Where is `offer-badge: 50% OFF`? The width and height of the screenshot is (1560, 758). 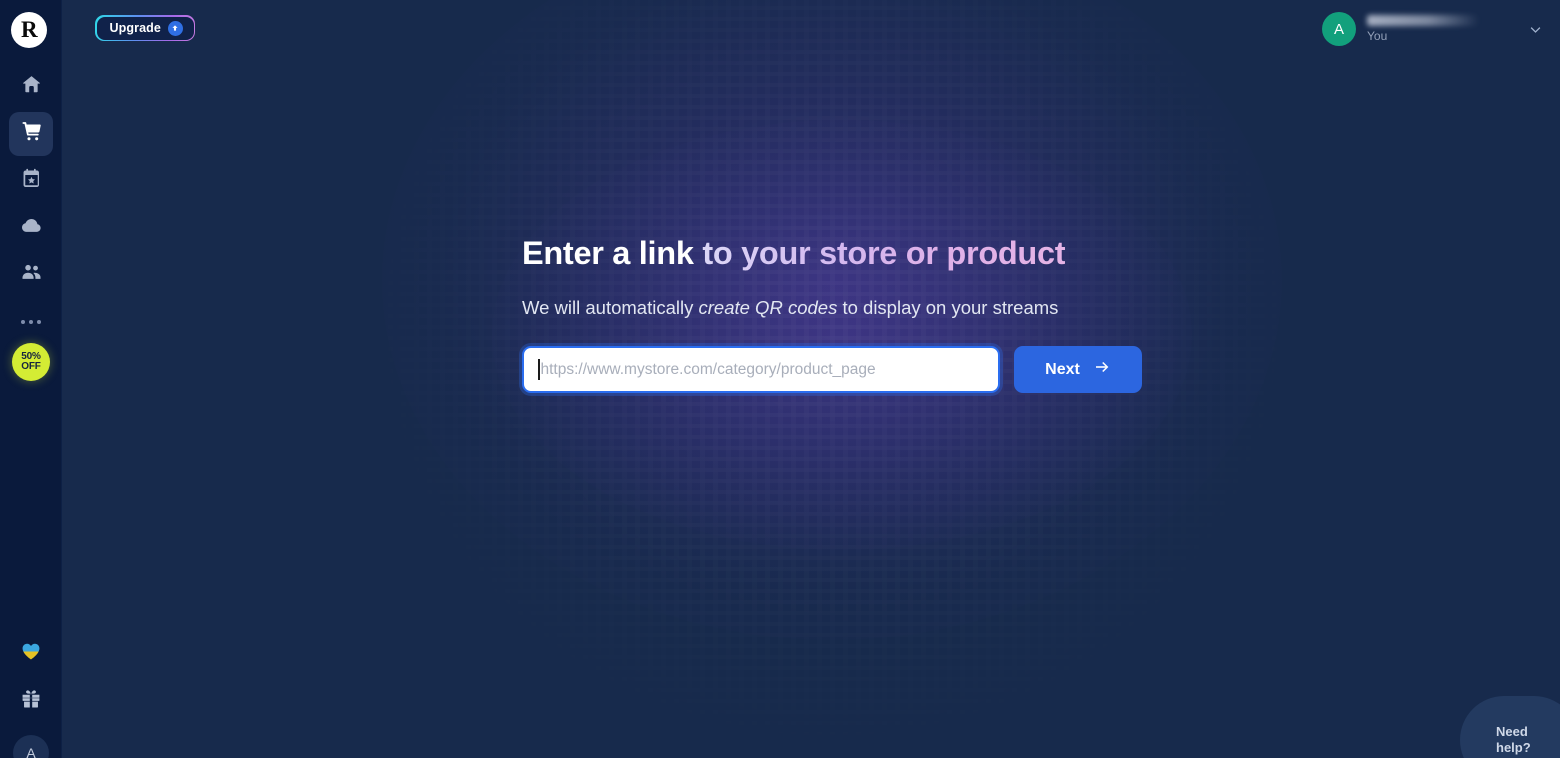 offer-badge: 50% OFF is located at coordinates (31, 362).